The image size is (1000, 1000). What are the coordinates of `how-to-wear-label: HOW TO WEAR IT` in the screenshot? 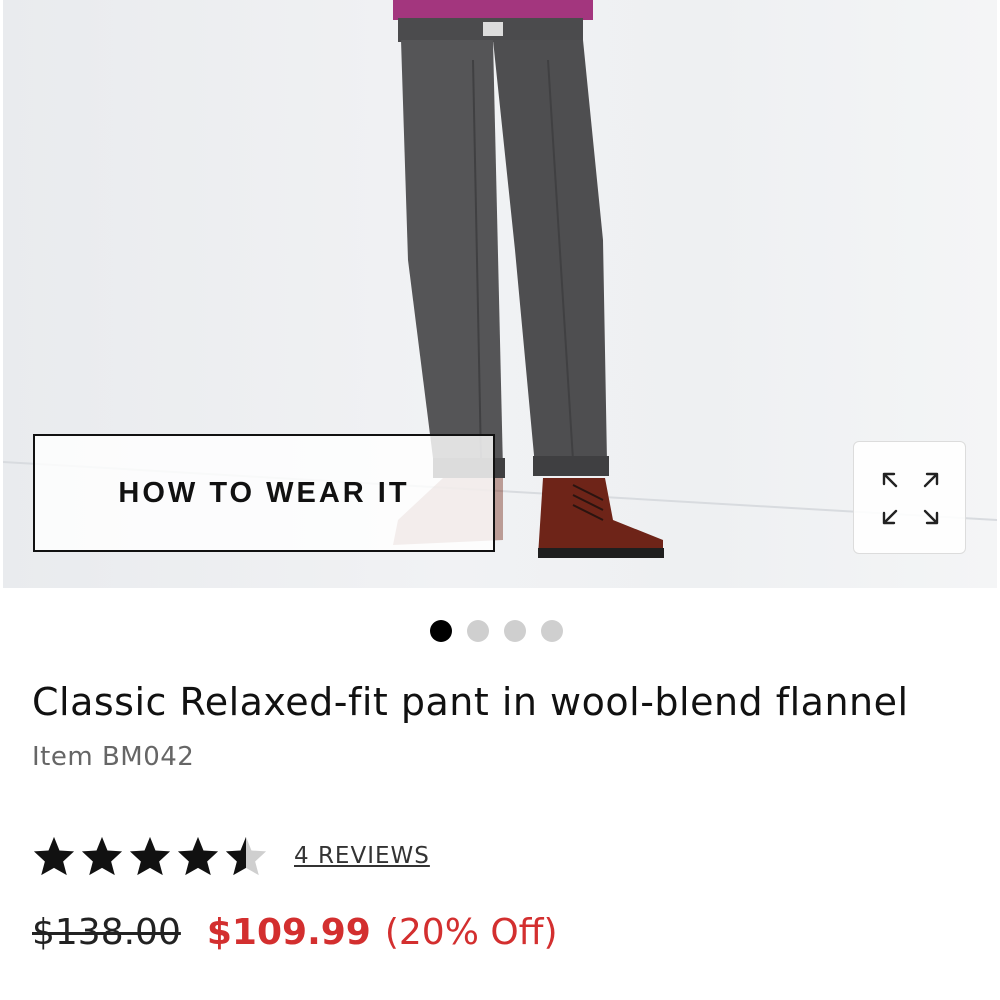 It's located at (264, 492).